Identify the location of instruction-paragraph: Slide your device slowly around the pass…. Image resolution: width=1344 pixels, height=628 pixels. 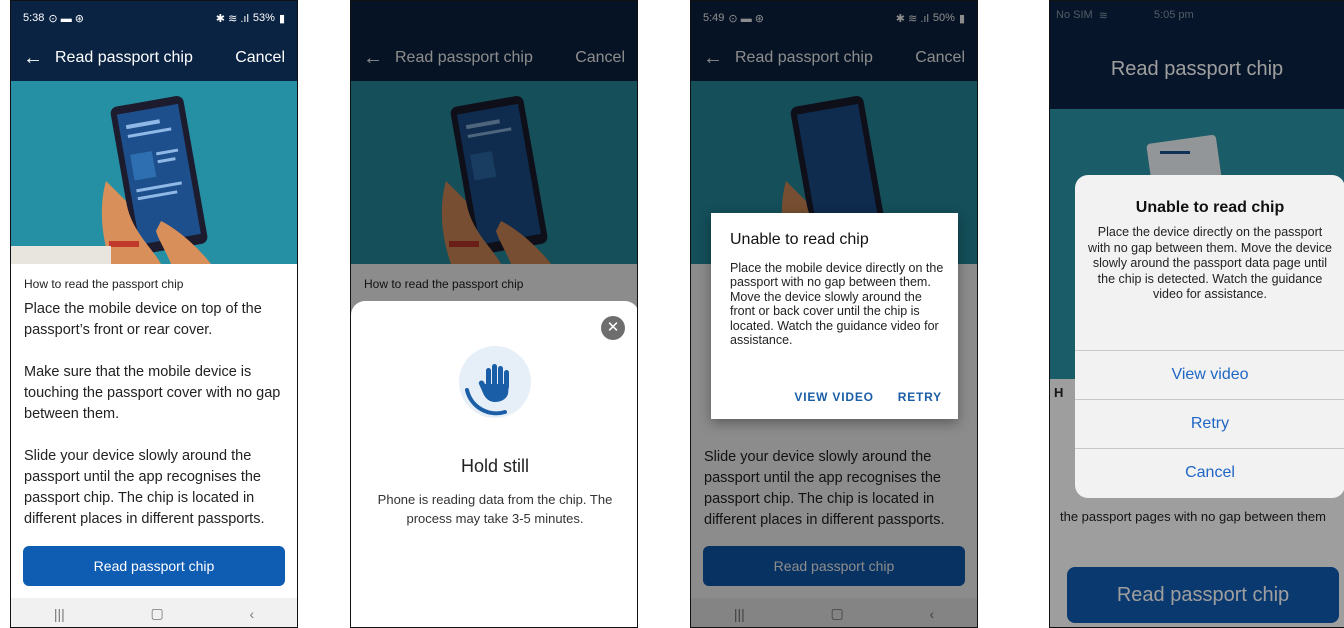
(144, 487).